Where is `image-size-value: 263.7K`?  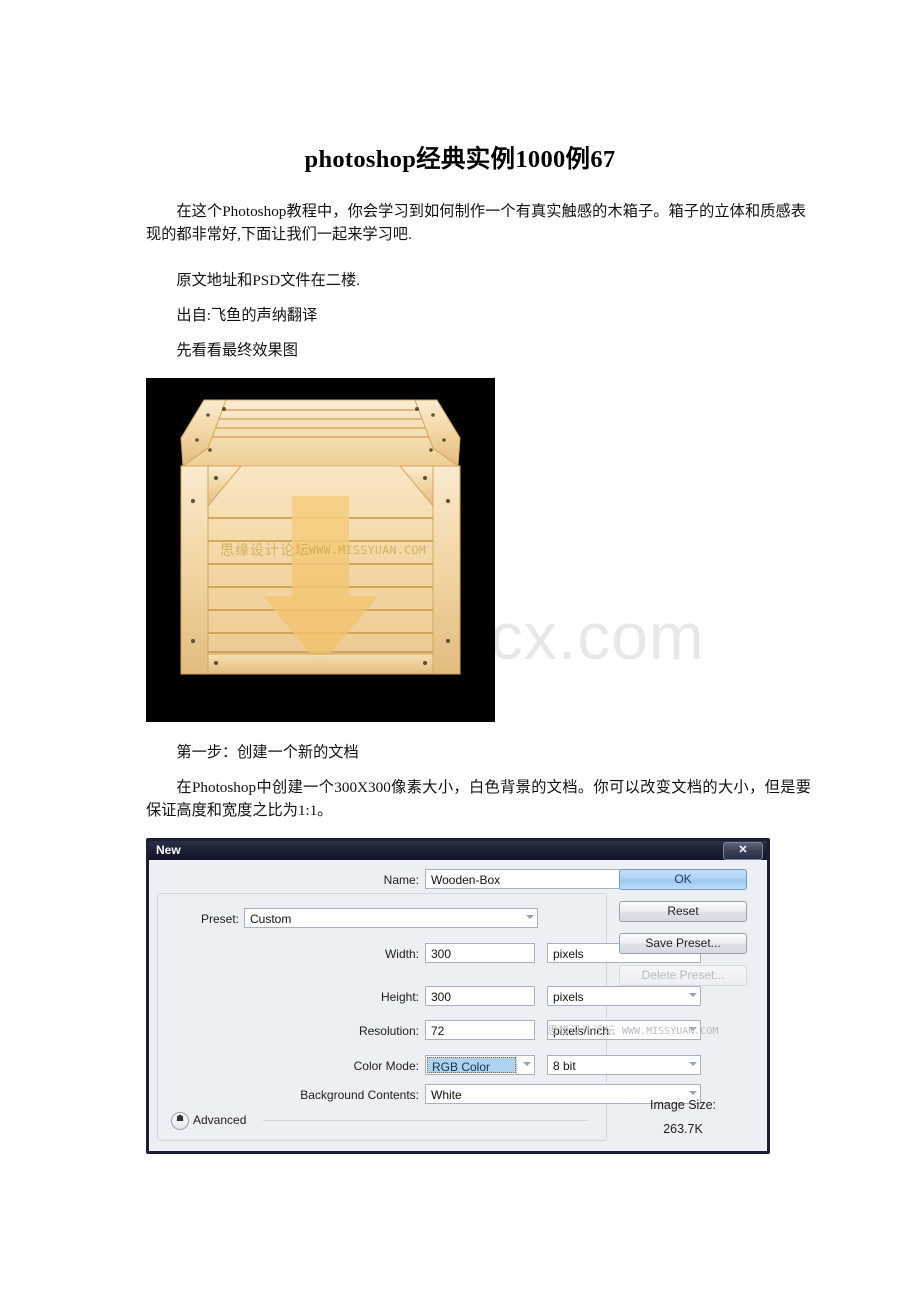
image-size-value: 263.7K is located at coordinates (683, 1129).